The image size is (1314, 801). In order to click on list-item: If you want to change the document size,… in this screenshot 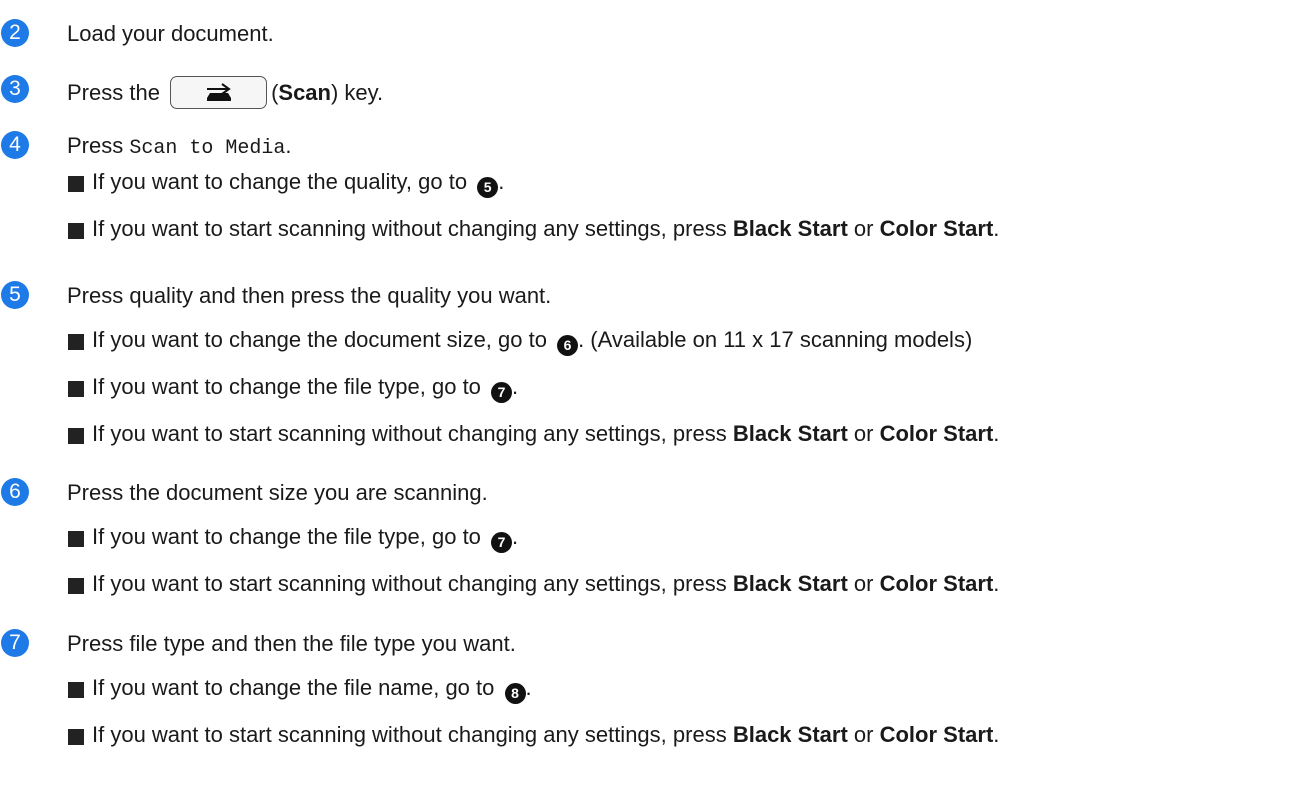, I will do `click(657, 347)`.